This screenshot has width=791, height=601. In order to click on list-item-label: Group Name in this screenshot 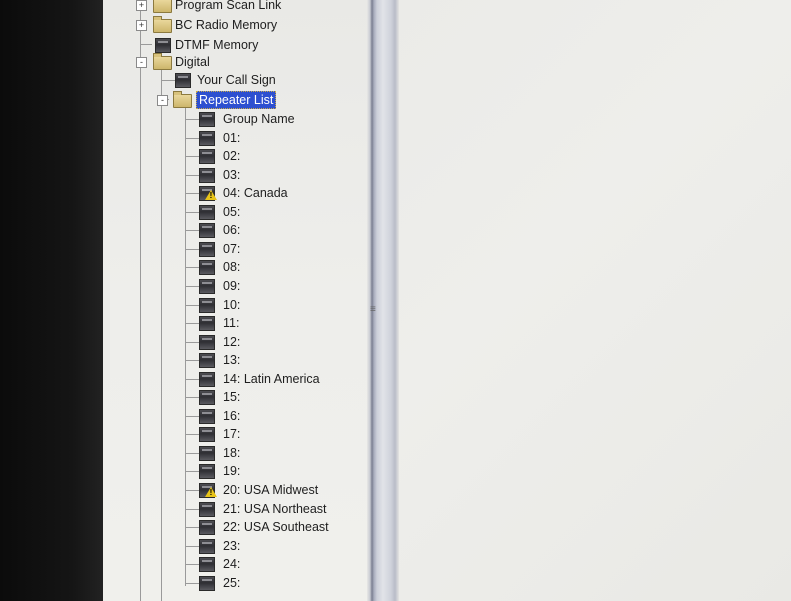, I will do `click(259, 119)`.